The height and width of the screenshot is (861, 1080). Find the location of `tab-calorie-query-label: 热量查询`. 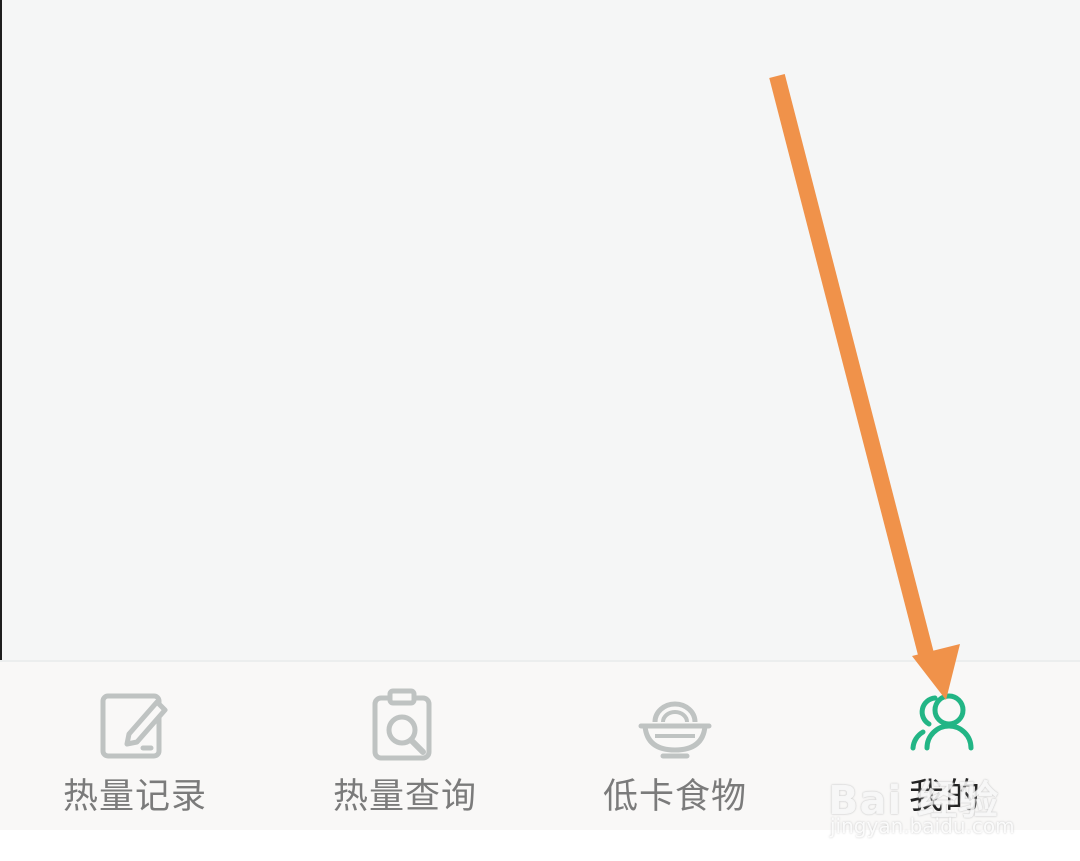

tab-calorie-query-label: 热量查询 is located at coordinates (404, 797).